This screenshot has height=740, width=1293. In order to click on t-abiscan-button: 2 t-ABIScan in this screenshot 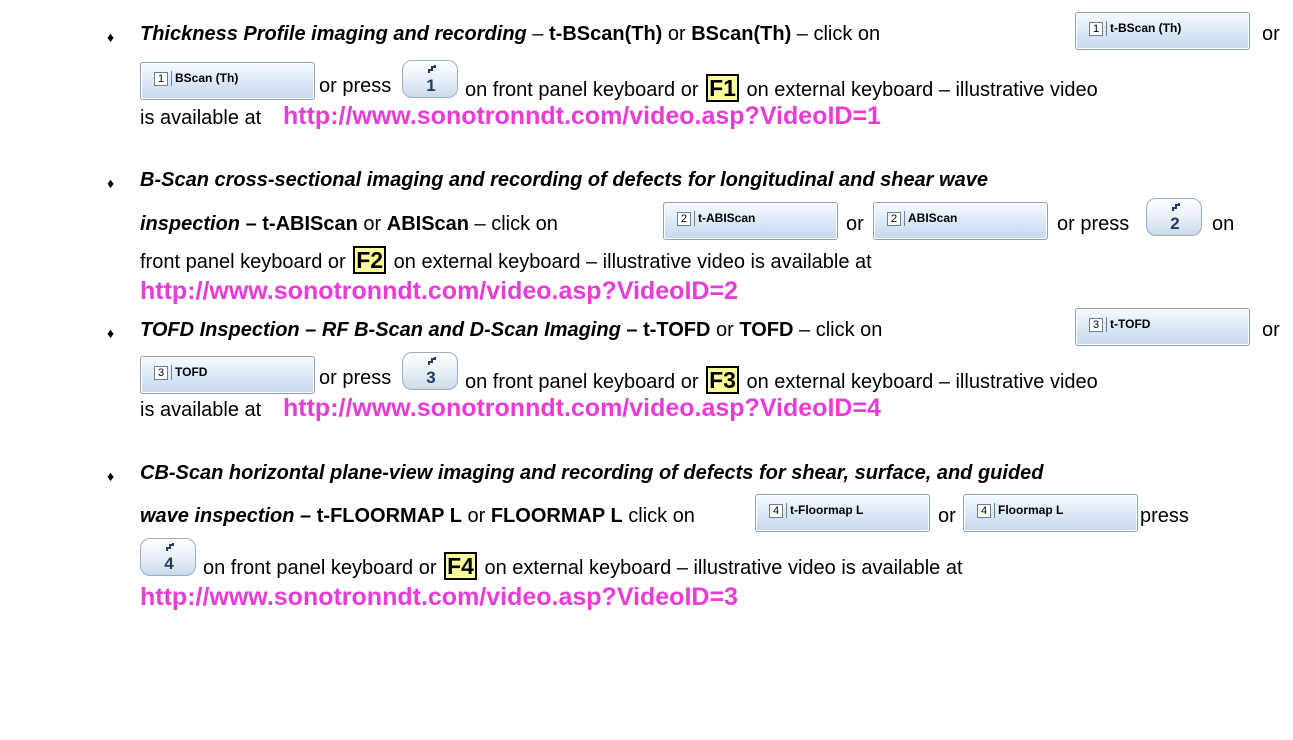, I will do `click(750, 221)`.